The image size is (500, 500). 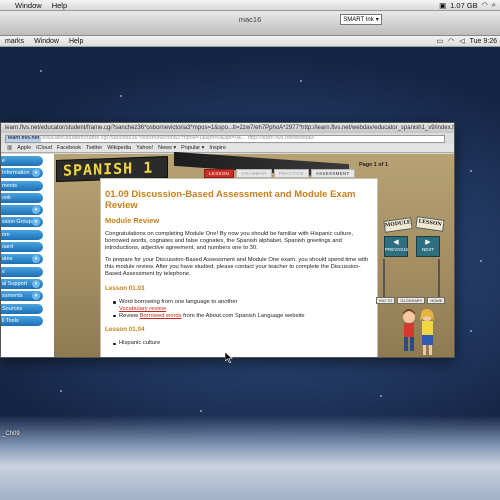 I want to click on nav-item-all-tools: ll Tools, so click(x=22, y=320).